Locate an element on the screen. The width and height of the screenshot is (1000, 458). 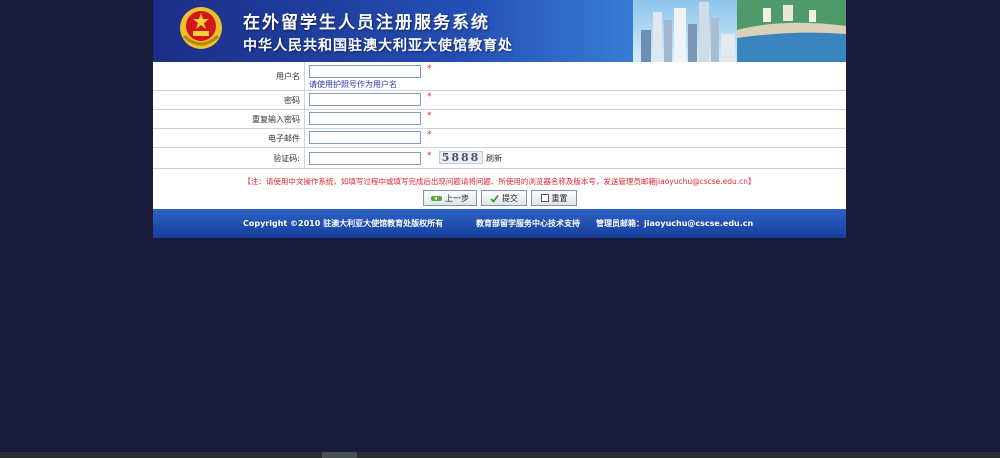
username-row: 用户名 * 请使用护照号作为用户名 is located at coordinates (499, 76).